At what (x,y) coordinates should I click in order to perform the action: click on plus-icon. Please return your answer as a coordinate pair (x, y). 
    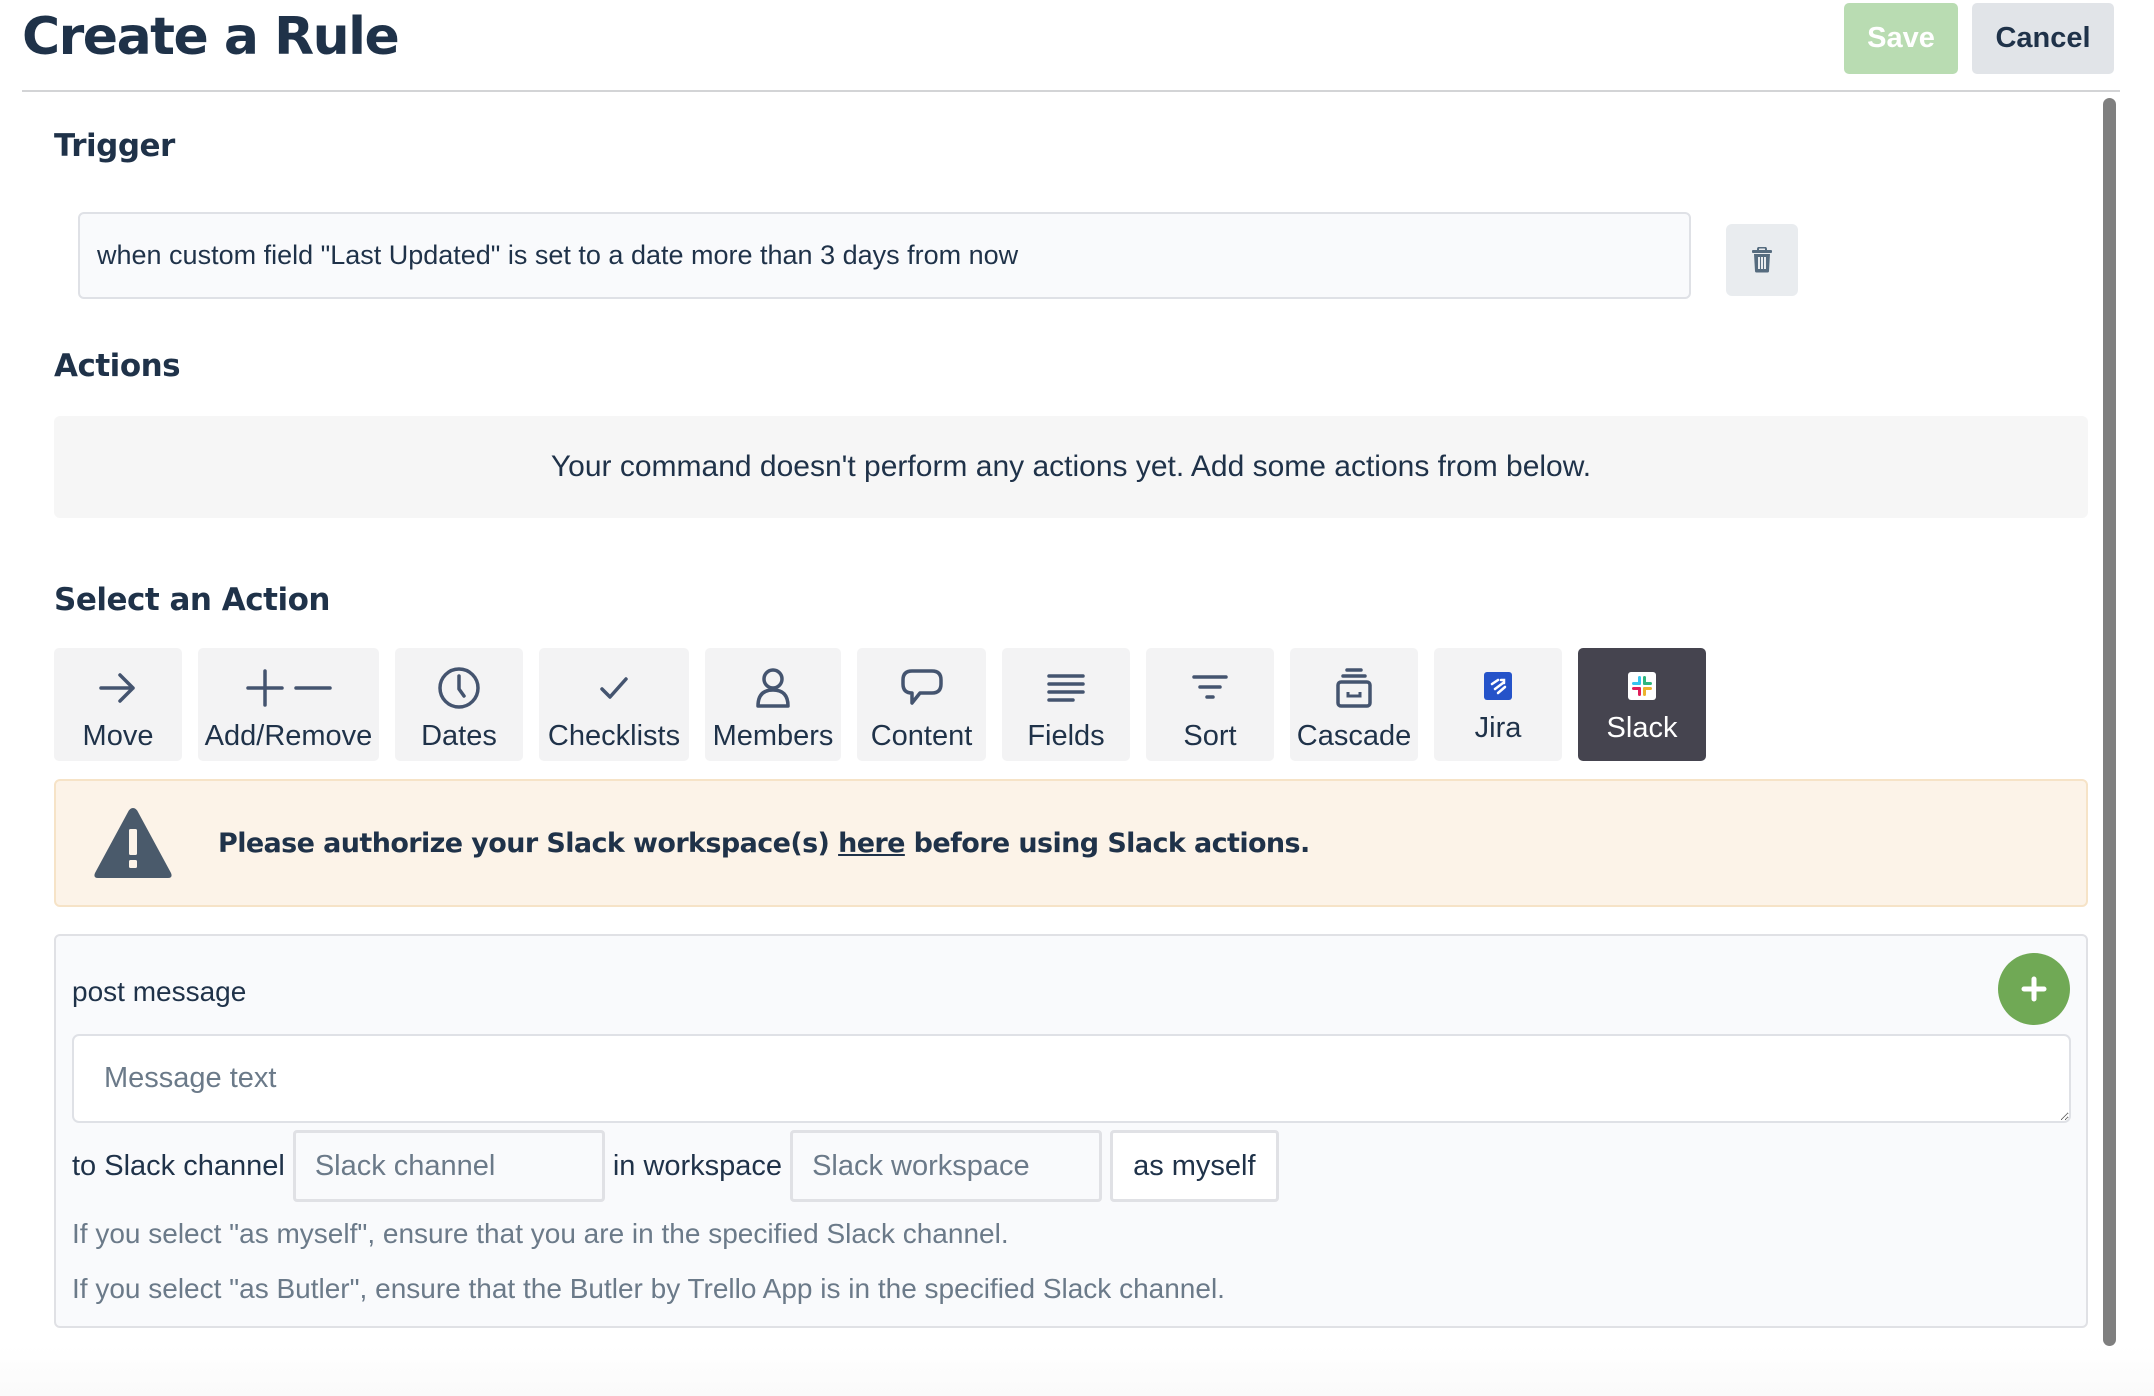
    Looking at the image, I should click on (2034, 989).